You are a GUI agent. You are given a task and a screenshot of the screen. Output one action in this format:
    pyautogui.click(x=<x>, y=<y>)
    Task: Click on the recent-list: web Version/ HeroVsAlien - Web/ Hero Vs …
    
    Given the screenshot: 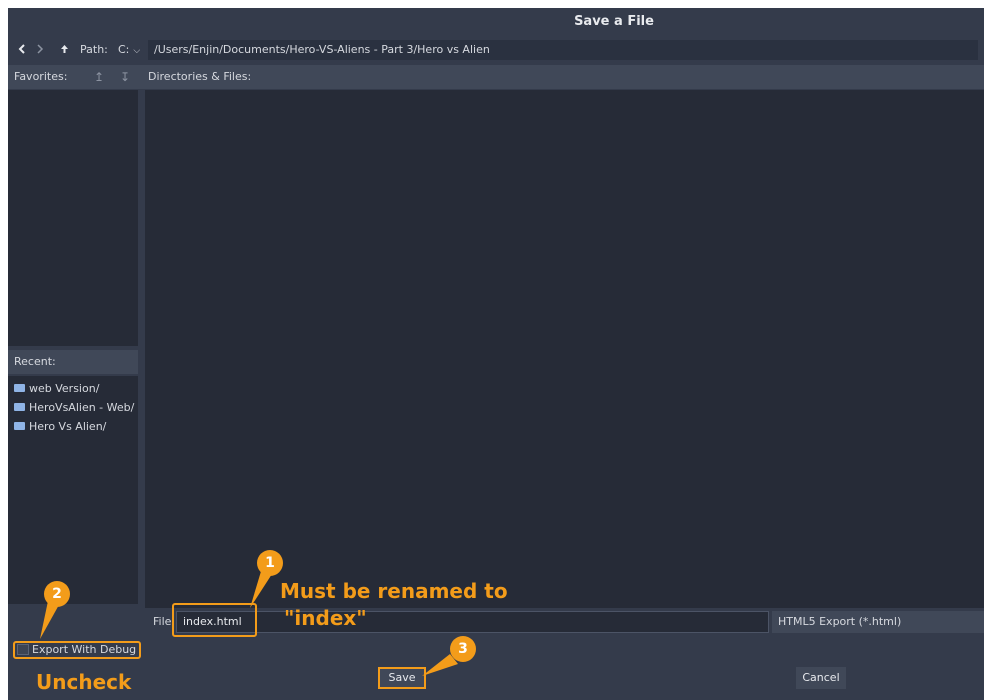 What is the action you would take?
    pyautogui.click(x=73, y=490)
    